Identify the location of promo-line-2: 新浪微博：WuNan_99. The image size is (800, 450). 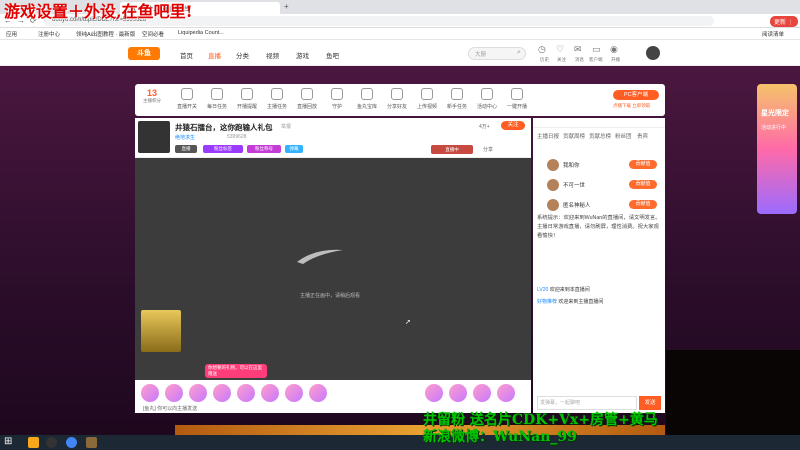
(500, 437).